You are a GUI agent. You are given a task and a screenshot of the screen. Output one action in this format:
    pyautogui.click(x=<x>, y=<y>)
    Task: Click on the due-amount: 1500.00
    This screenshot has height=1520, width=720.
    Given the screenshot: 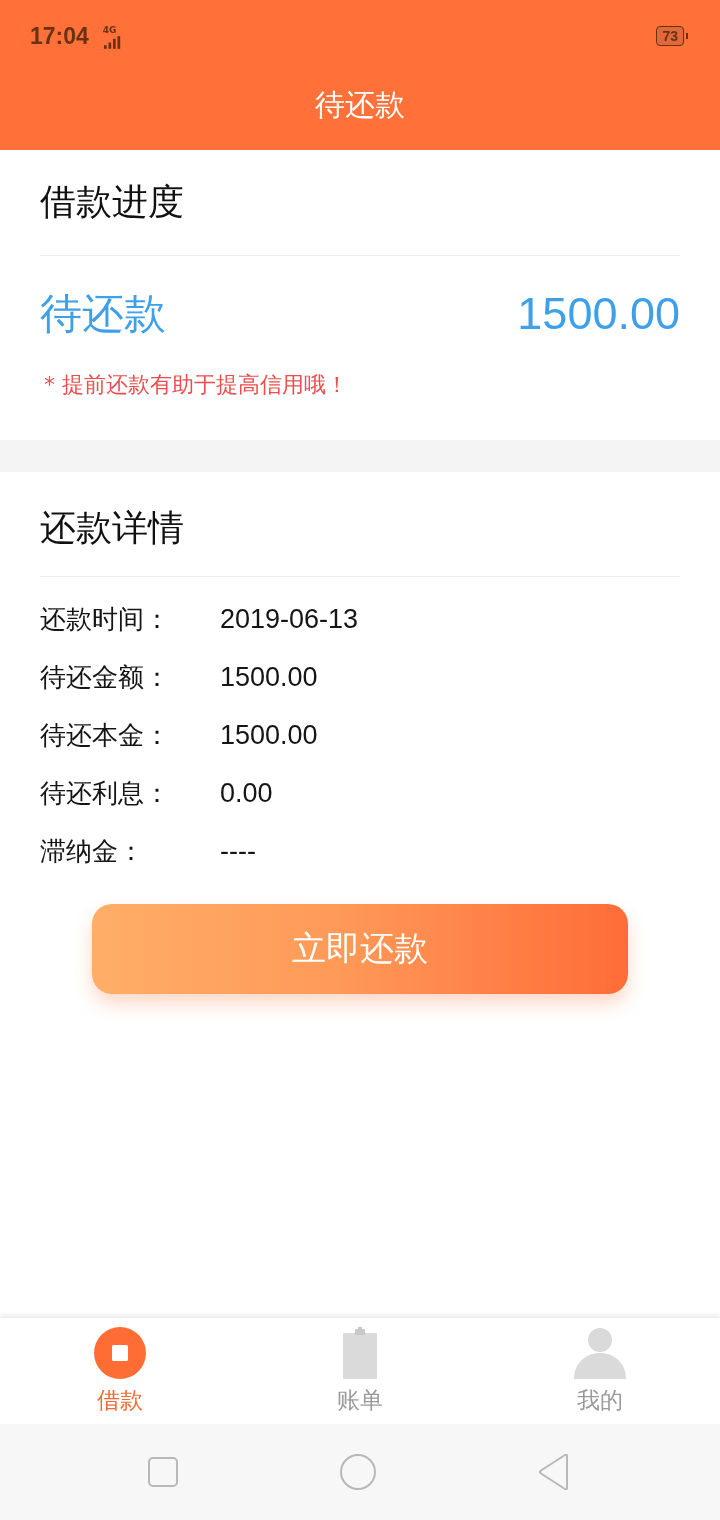 What is the action you would take?
    pyautogui.click(x=598, y=314)
    